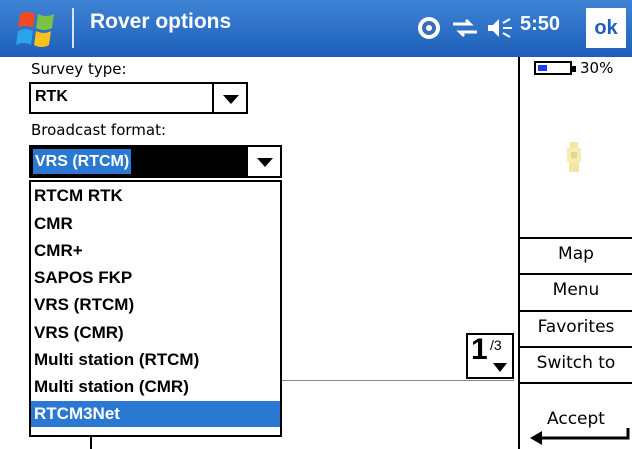  Describe the element at coordinates (597, 68) in the screenshot. I see `battery-percent: 30%` at that location.